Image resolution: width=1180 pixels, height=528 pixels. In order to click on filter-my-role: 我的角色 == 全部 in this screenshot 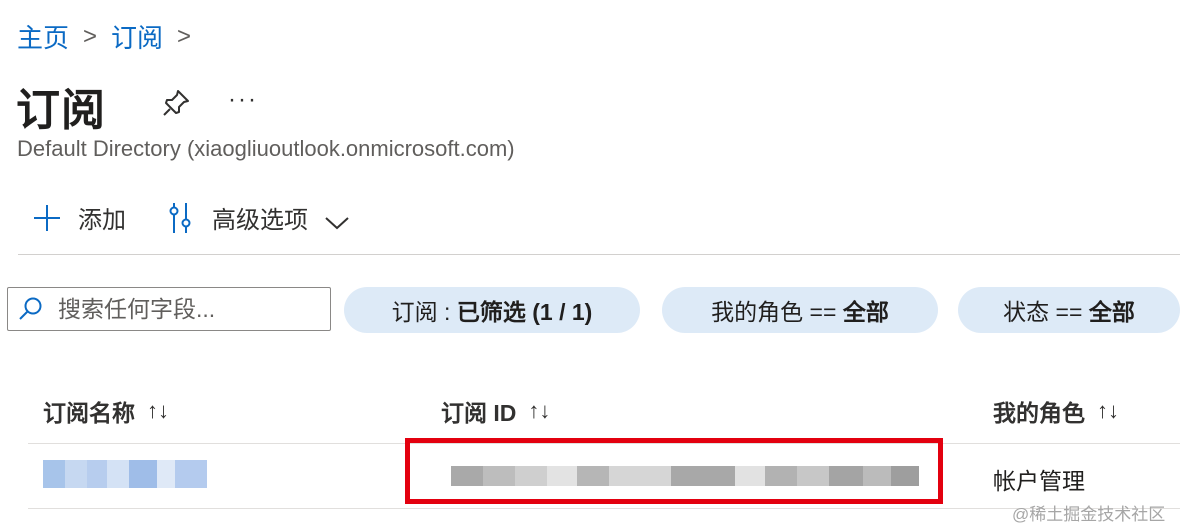, I will do `click(800, 310)`.